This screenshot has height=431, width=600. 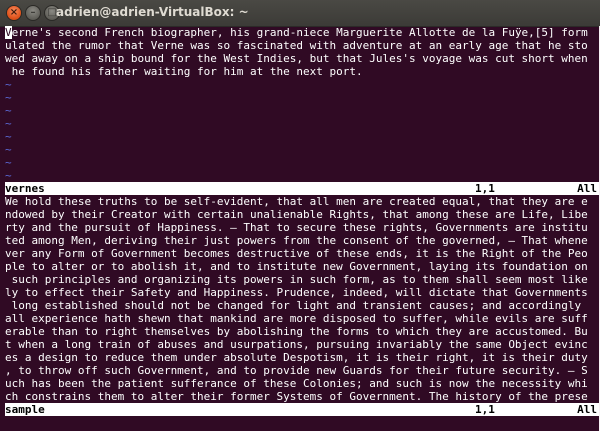 I want to click on window-controls: × – □, so click(x=33, y=13).